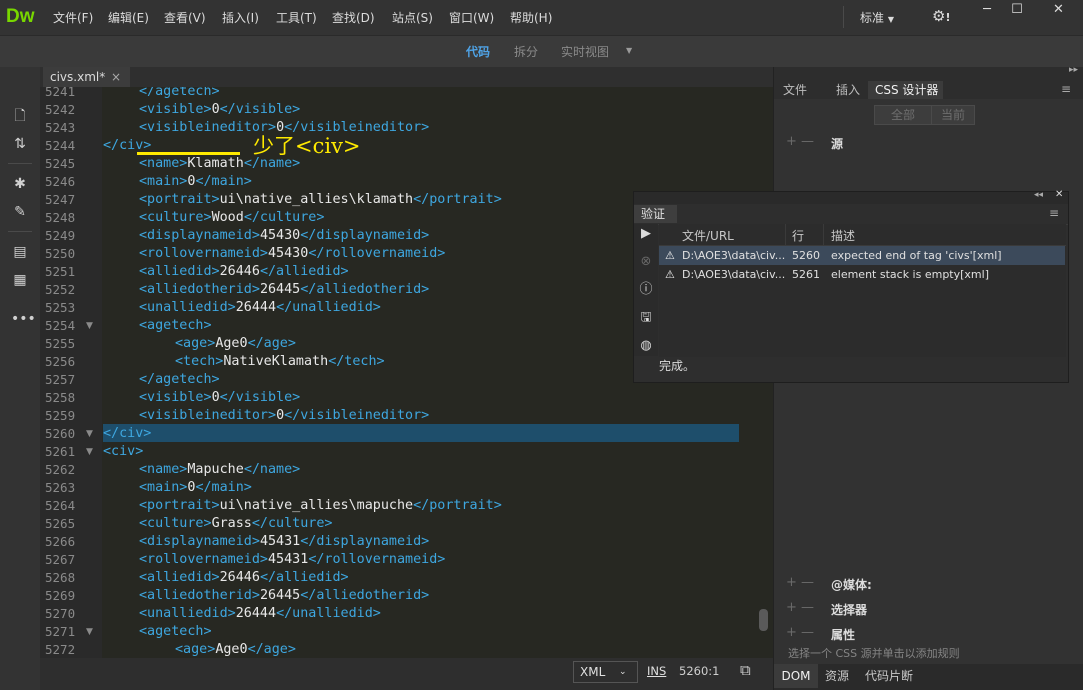 The height and width of the screenshot is (690, 1083). Describe the element at coordinates (471, 17) in the screenshot. I see `menu-window: 窗口(W)` at that location.